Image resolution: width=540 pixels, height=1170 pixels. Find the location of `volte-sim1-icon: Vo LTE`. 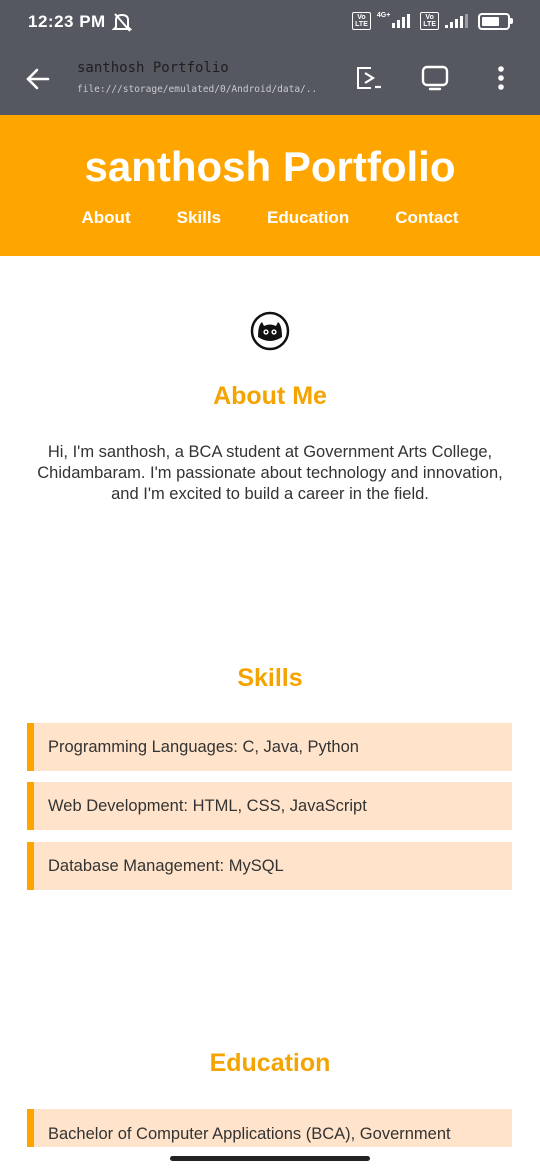

volte-sim1-icon: Vo LTE is located at coordinates (361, 21).